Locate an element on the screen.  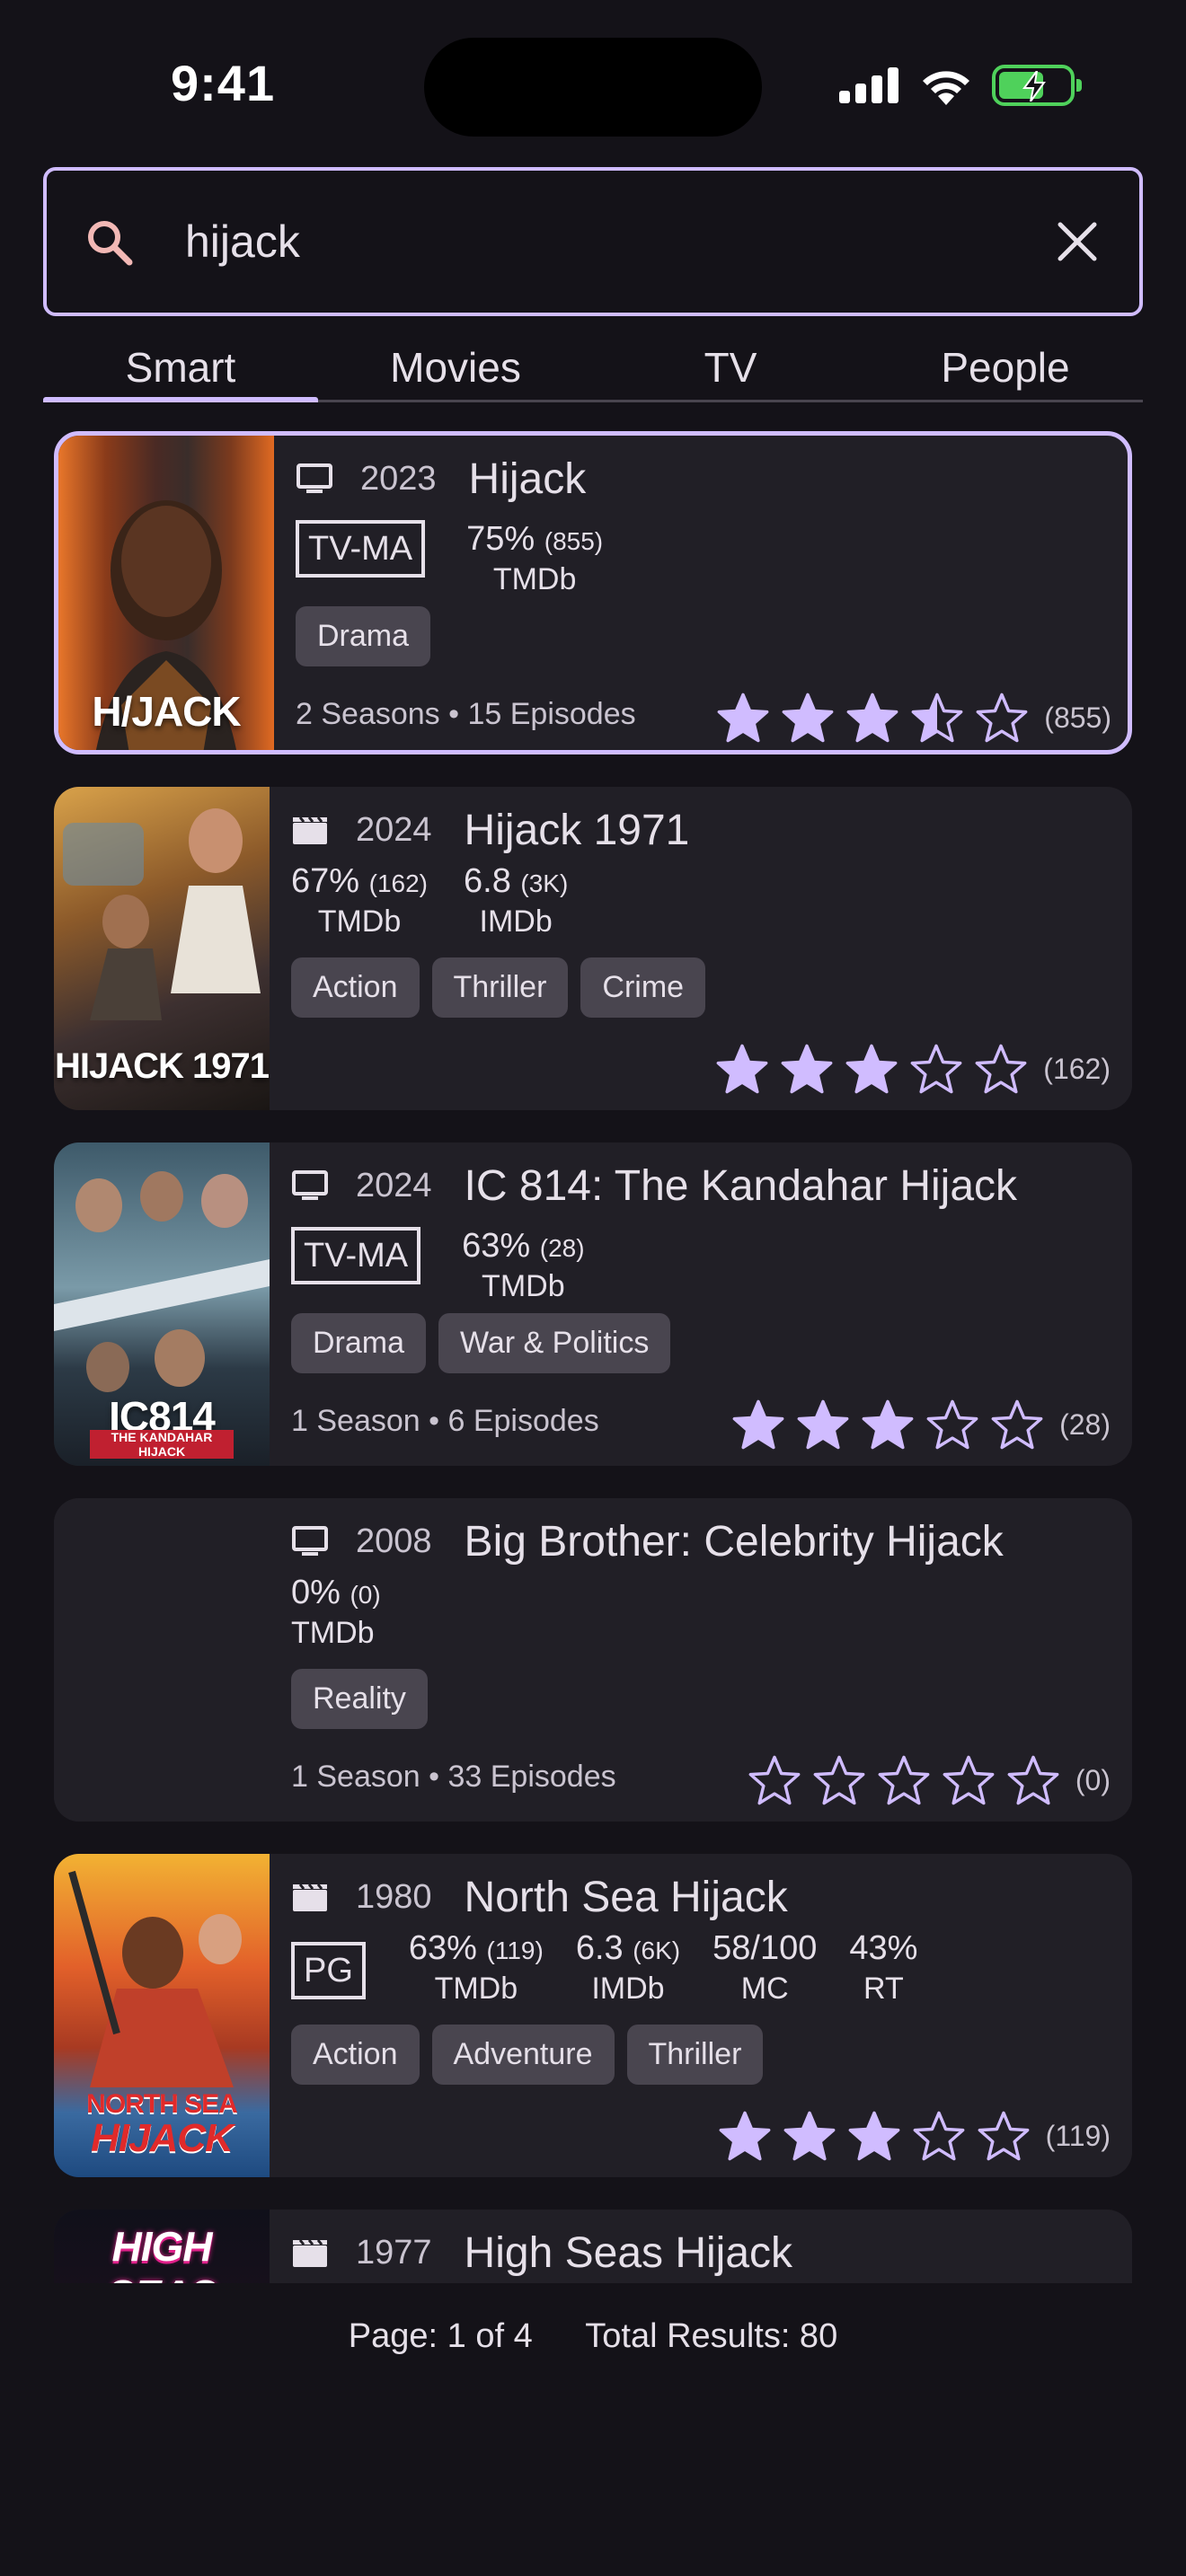
star-rating: (0) is located at coordinates (923, 1780).